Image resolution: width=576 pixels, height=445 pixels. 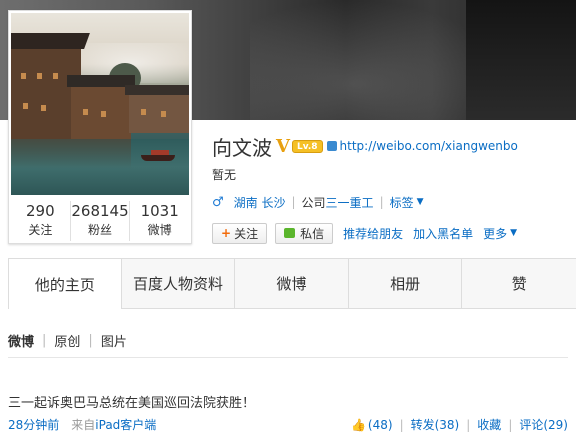 I want to click on profile-actions: + 关注 私信 推荐给朋友 加入黑名单 更多 ▼, so click(x=364, y=233).